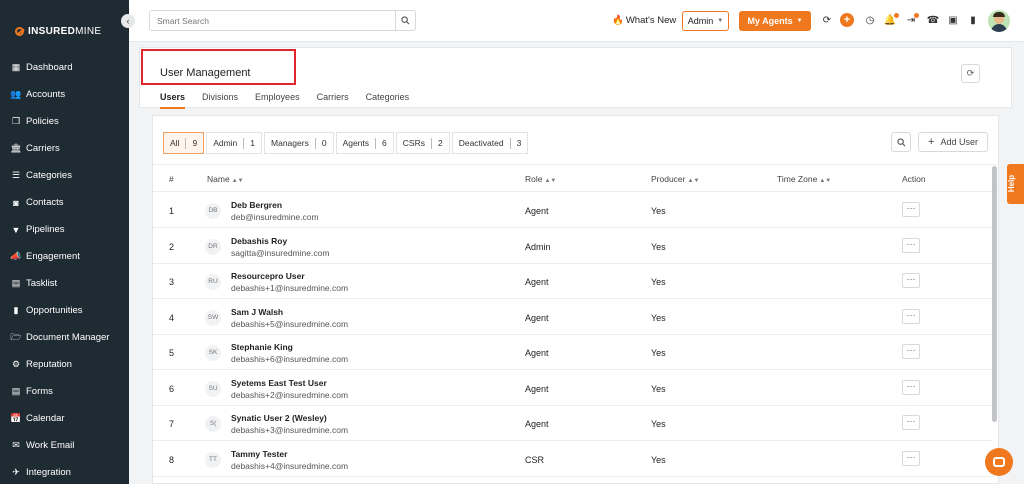 The image size is (1024, 484). What do you see at coordinates (172, 282) in the screenshot?
I see `row-number: 3` at bounding box center [172, 282].